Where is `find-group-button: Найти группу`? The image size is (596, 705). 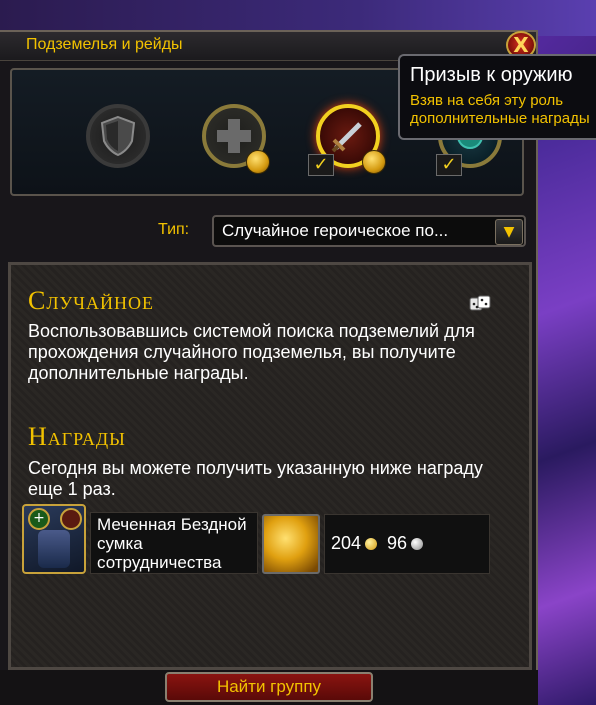 find-group-button: Найти группу is located at coordinates (269, 687).